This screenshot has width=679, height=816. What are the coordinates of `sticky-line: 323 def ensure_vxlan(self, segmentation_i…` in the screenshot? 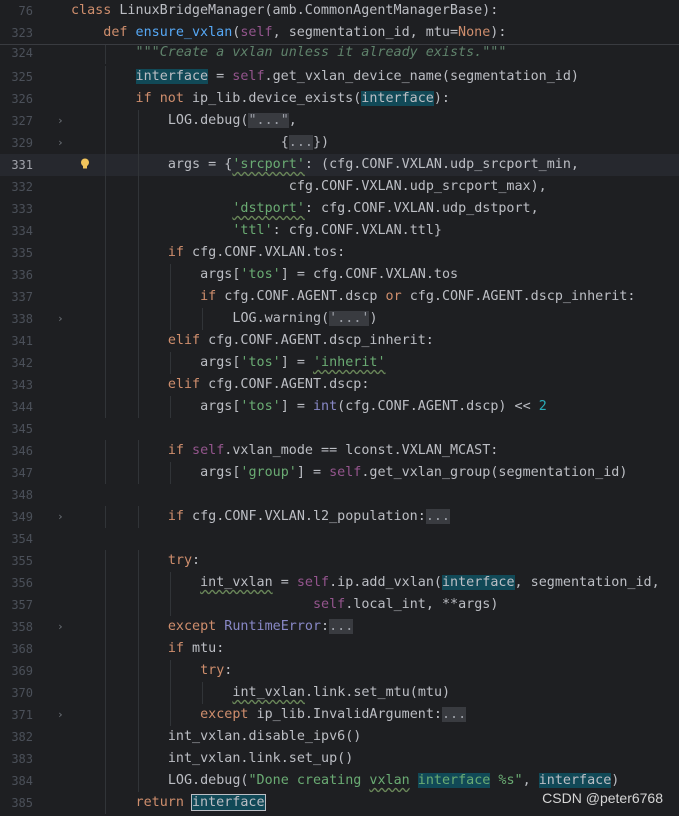 It's located at (339, 33).